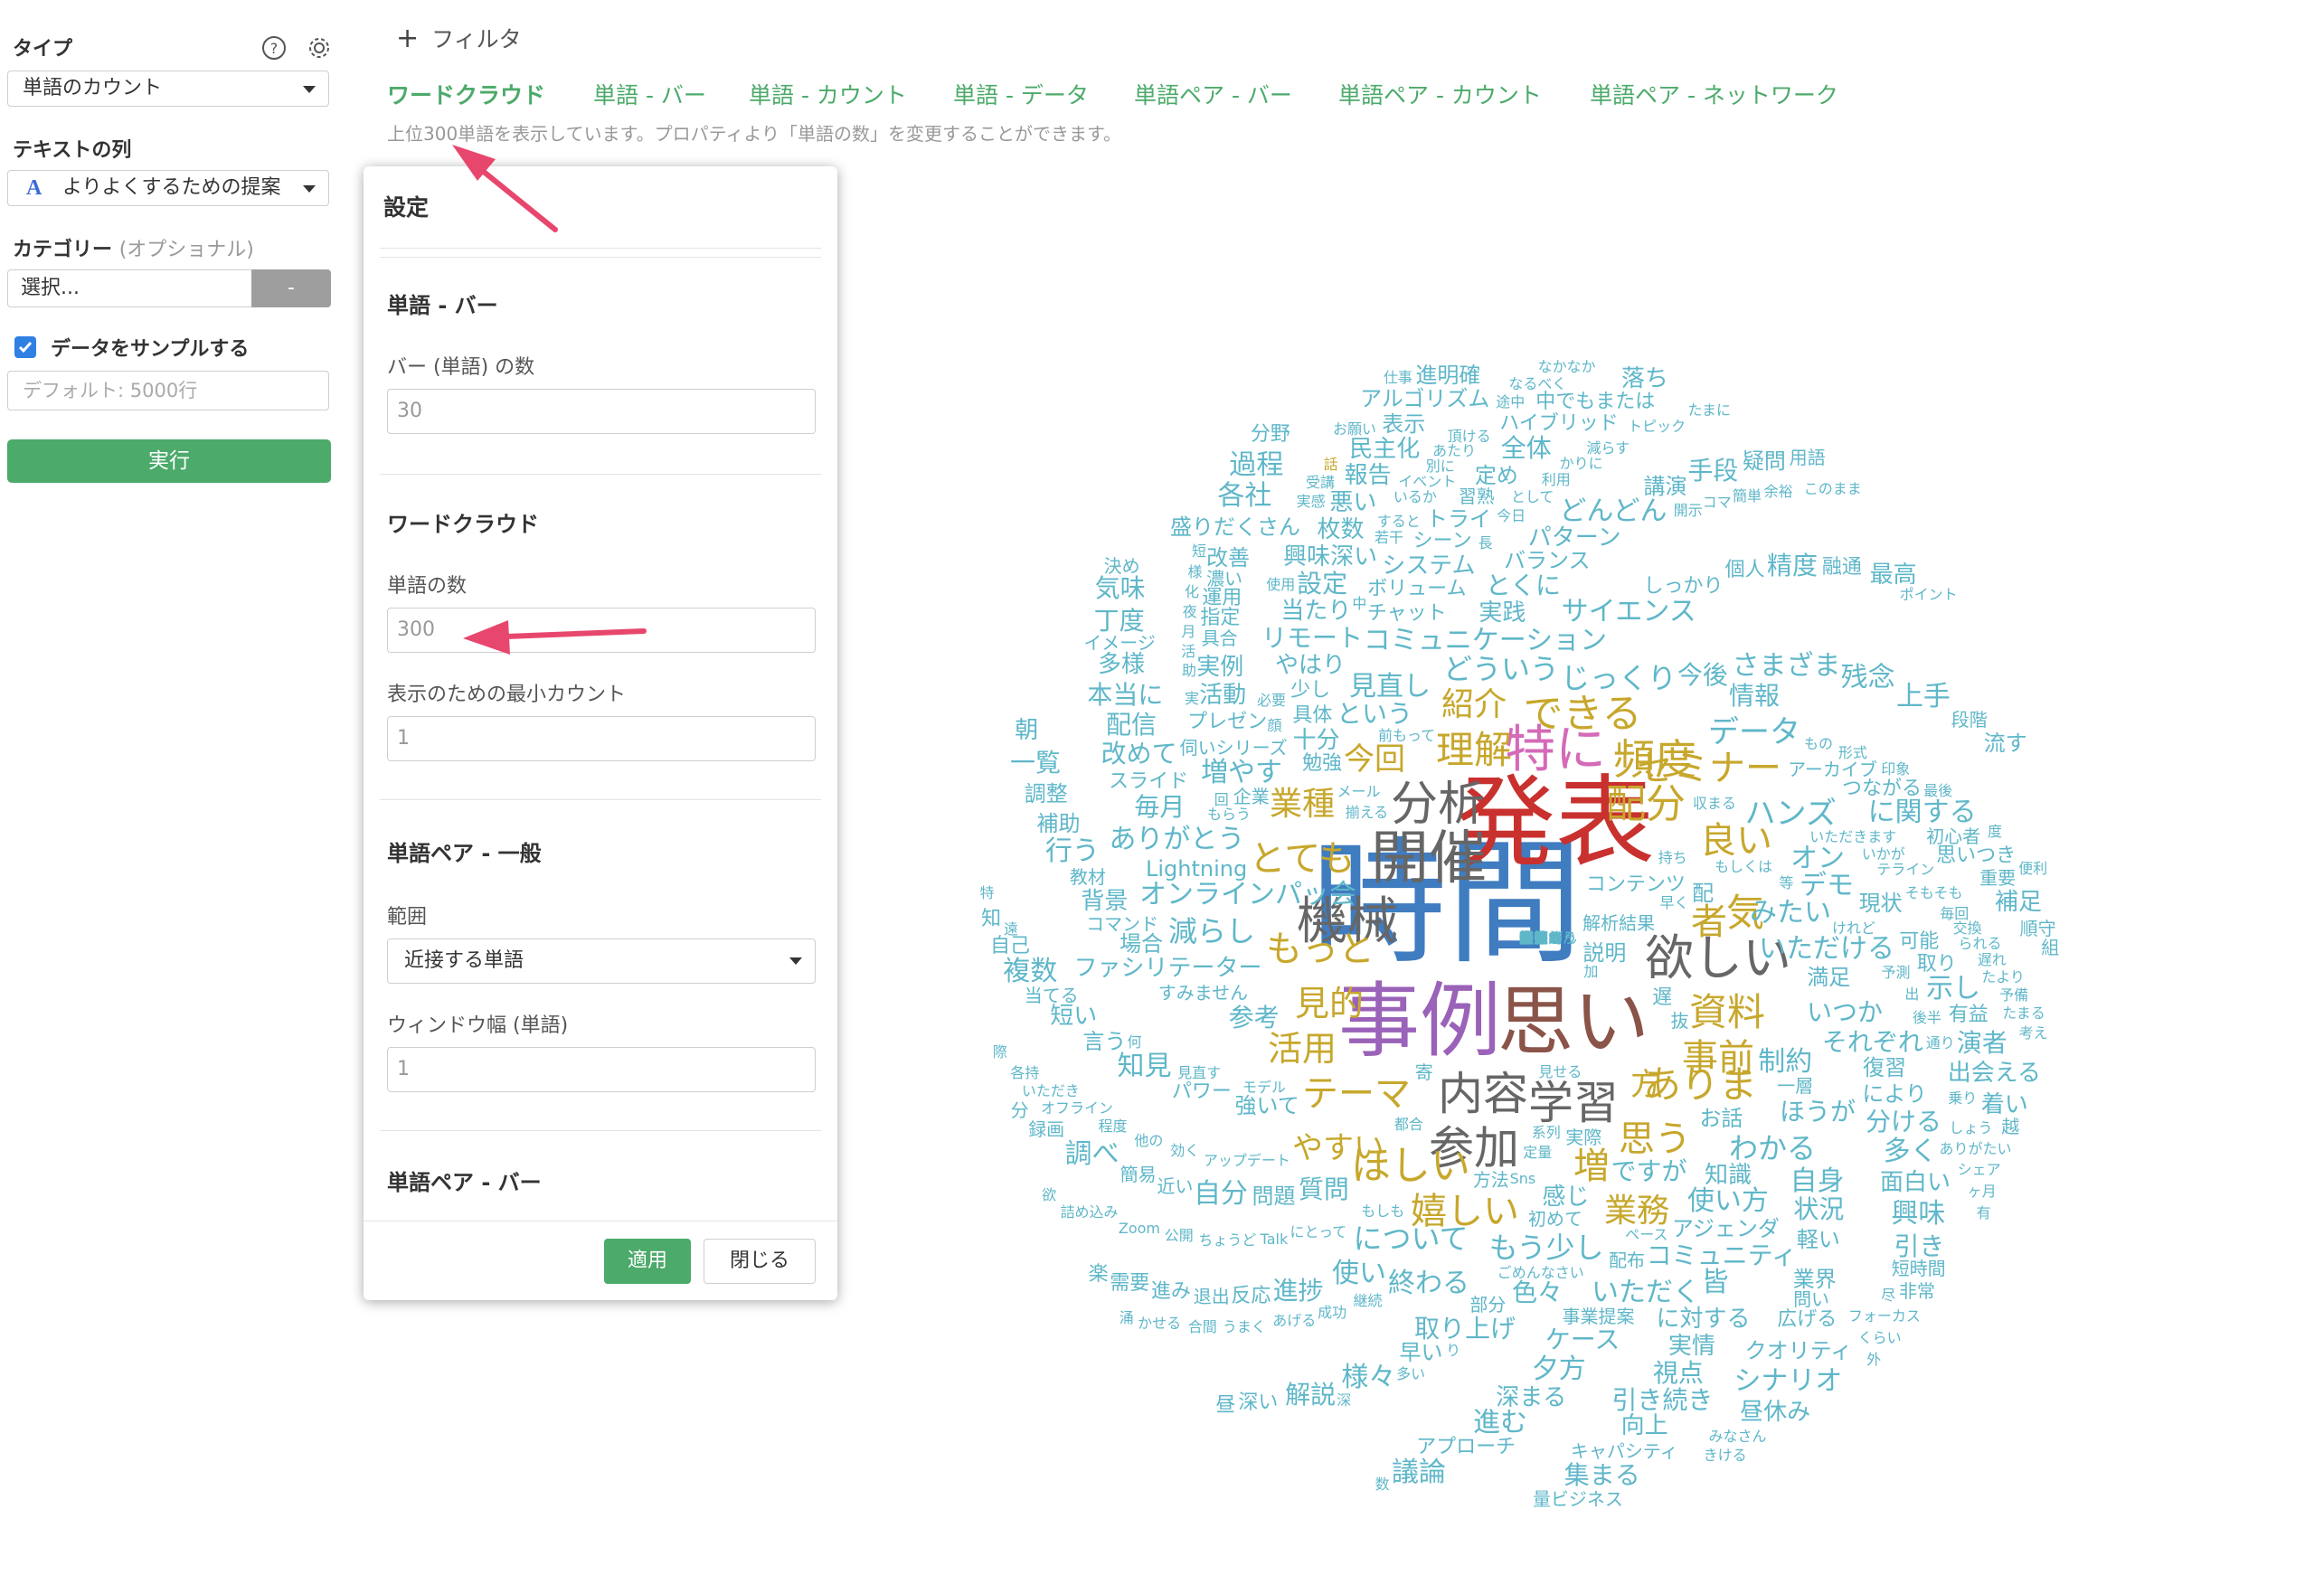 The height and width of the screenshot is (1575, 2324). Describe the element at coordinates (1963, 1098) in the screenshot. I see `cloud-word: 乗り` at that location.